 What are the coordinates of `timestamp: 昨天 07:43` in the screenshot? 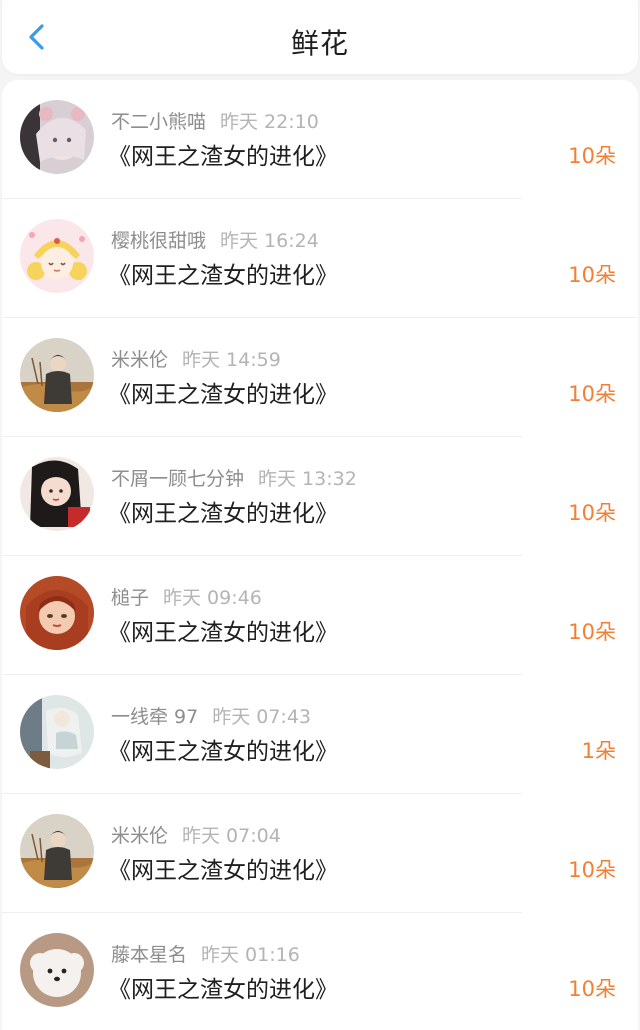 It's located at (262, 717).